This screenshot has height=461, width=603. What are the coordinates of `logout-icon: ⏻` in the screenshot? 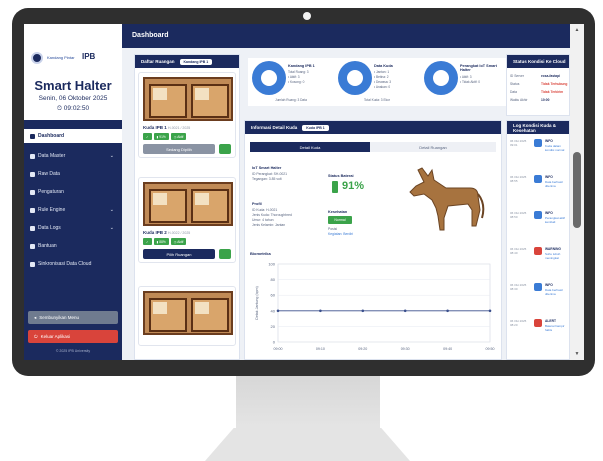 It's located at (36, 336).